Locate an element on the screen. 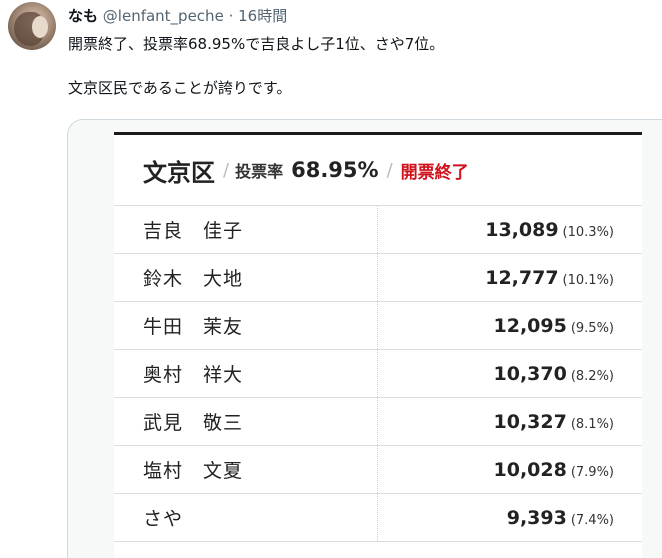 This screenshot has height=558, width=662. table-row: 吉良 佳子 13,089 (10.3%) is located at coordinates (378, 230).